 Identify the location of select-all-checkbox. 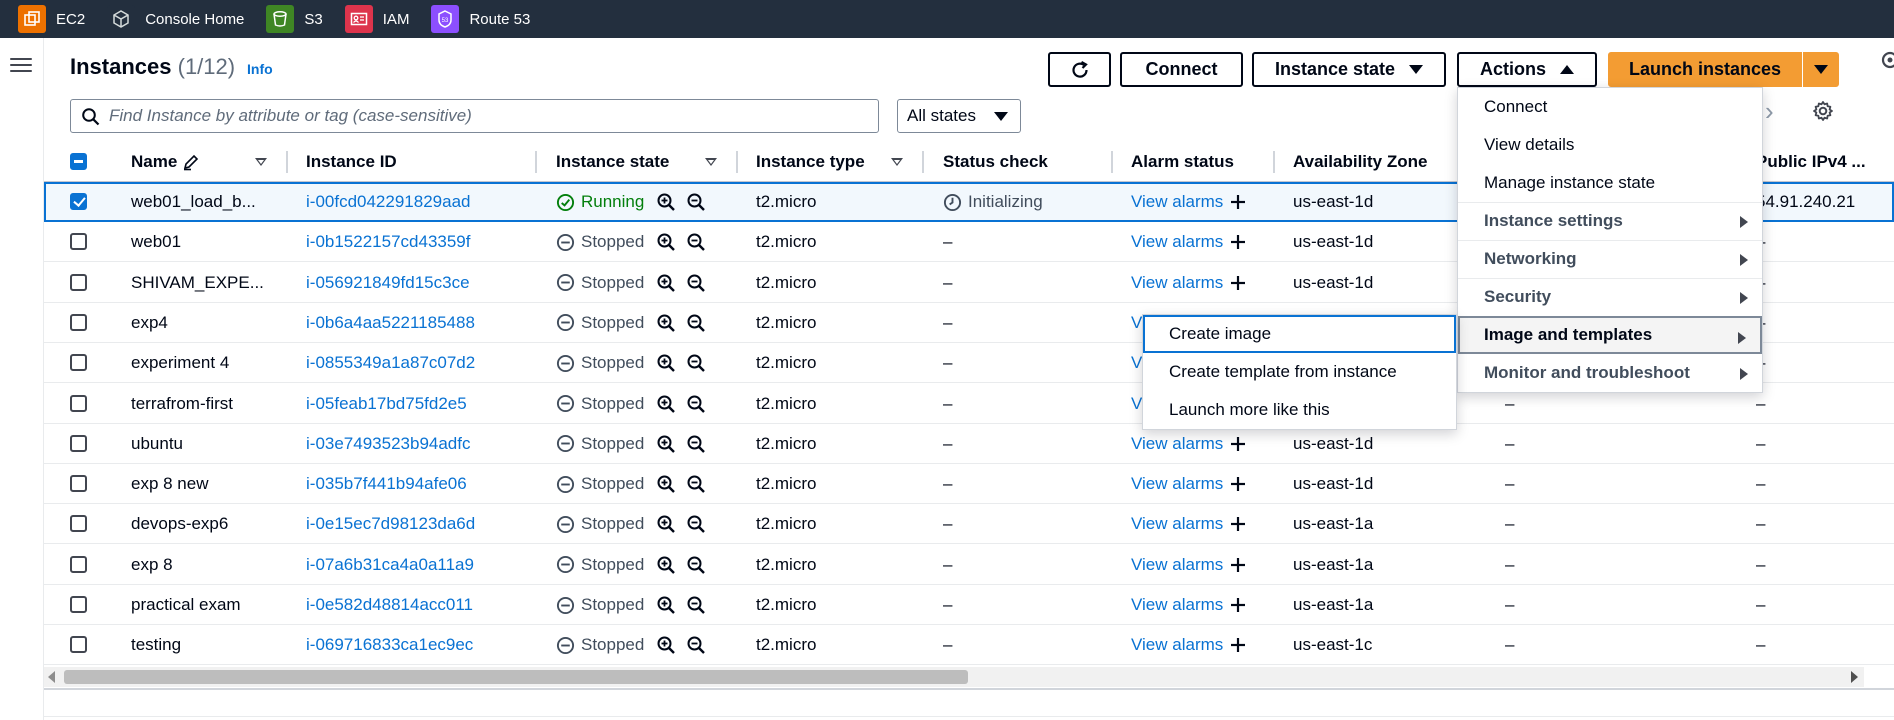
(78, 161).